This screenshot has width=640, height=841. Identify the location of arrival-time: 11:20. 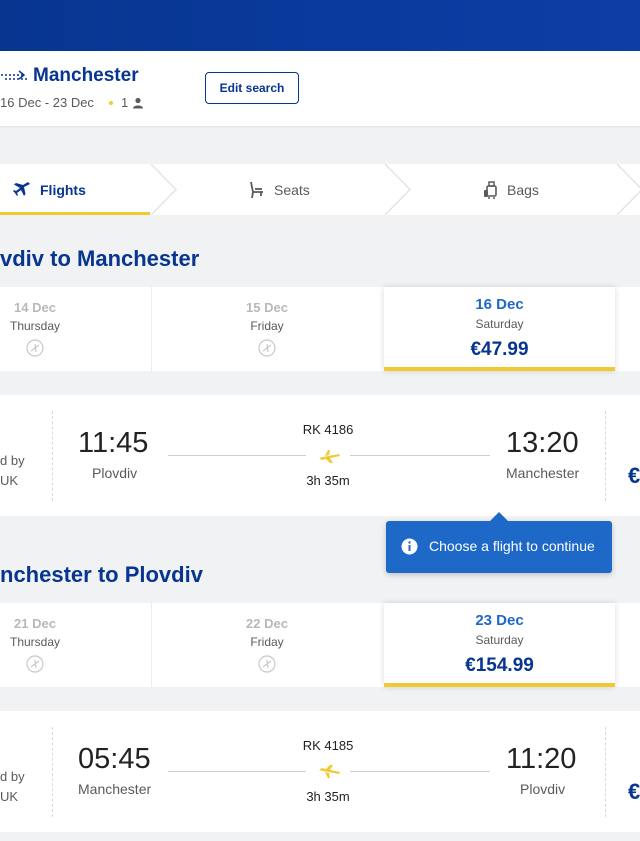
(541, 759).